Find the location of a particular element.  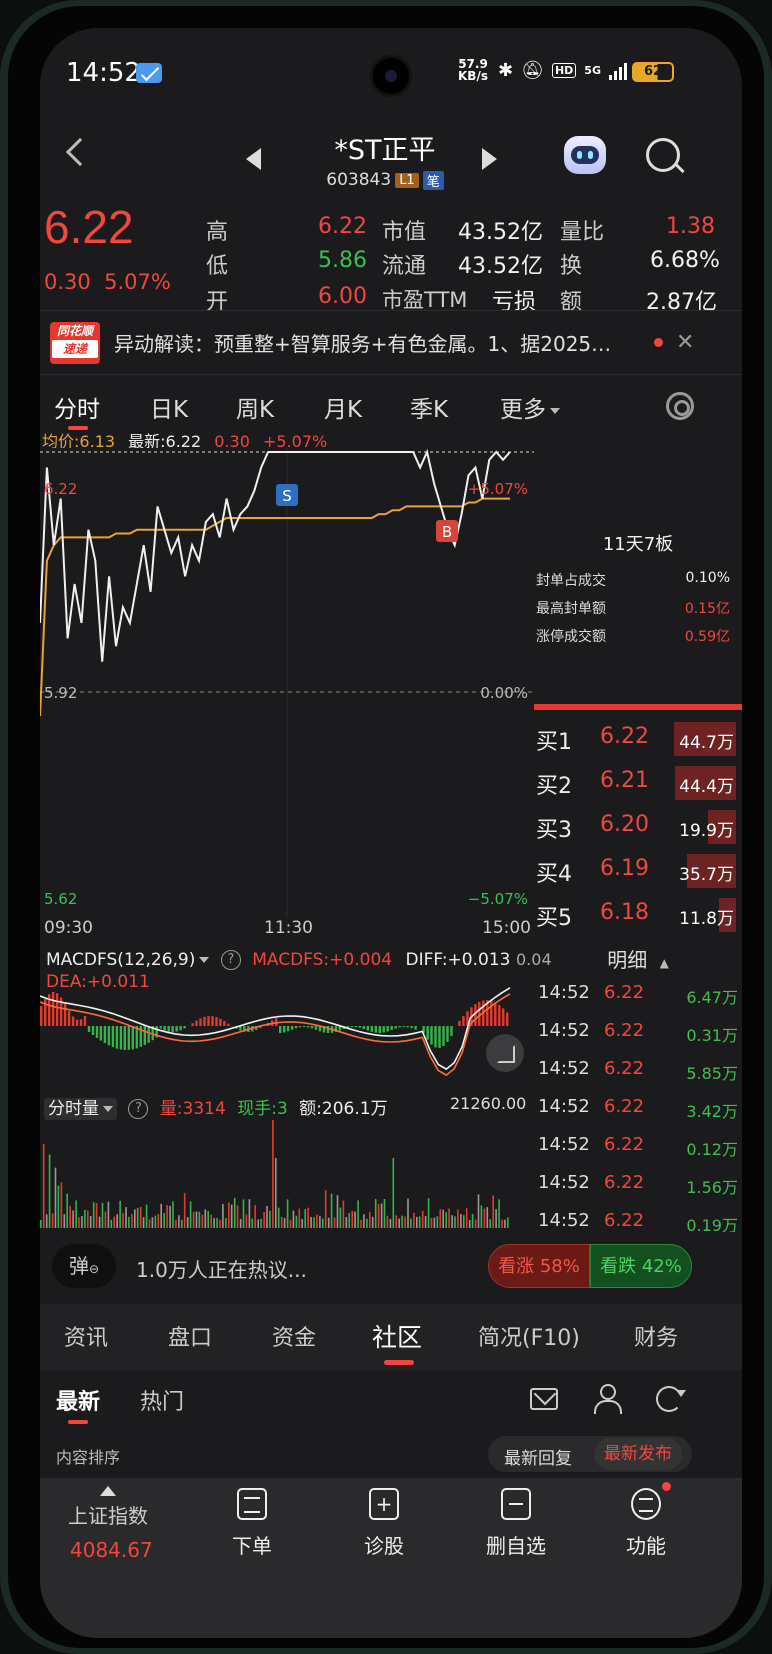

dea-value: DEA:+0.011 is located at coordinates (98, 982).